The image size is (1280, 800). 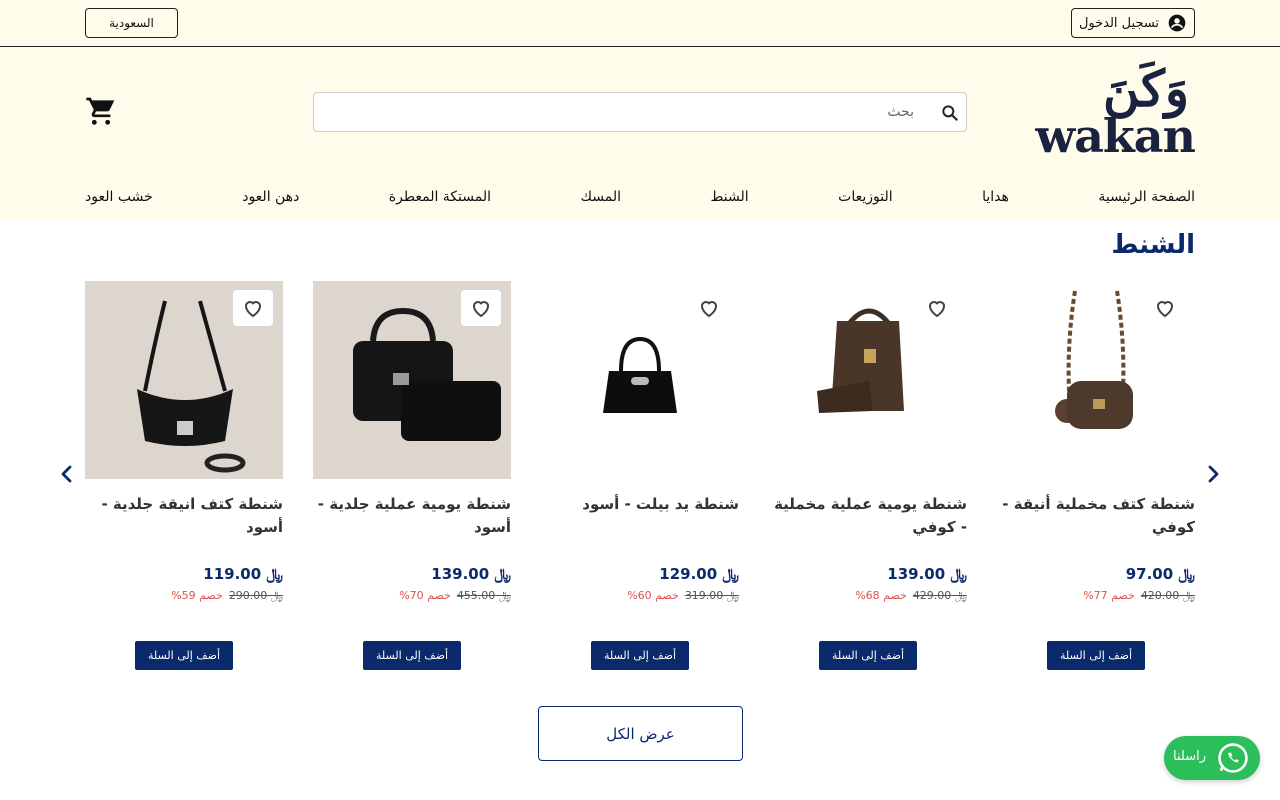 What do you see at coordinates (67, 474) in the screenshot?
I see `carousel-prev-arrow` at bounding box center [67, 474].